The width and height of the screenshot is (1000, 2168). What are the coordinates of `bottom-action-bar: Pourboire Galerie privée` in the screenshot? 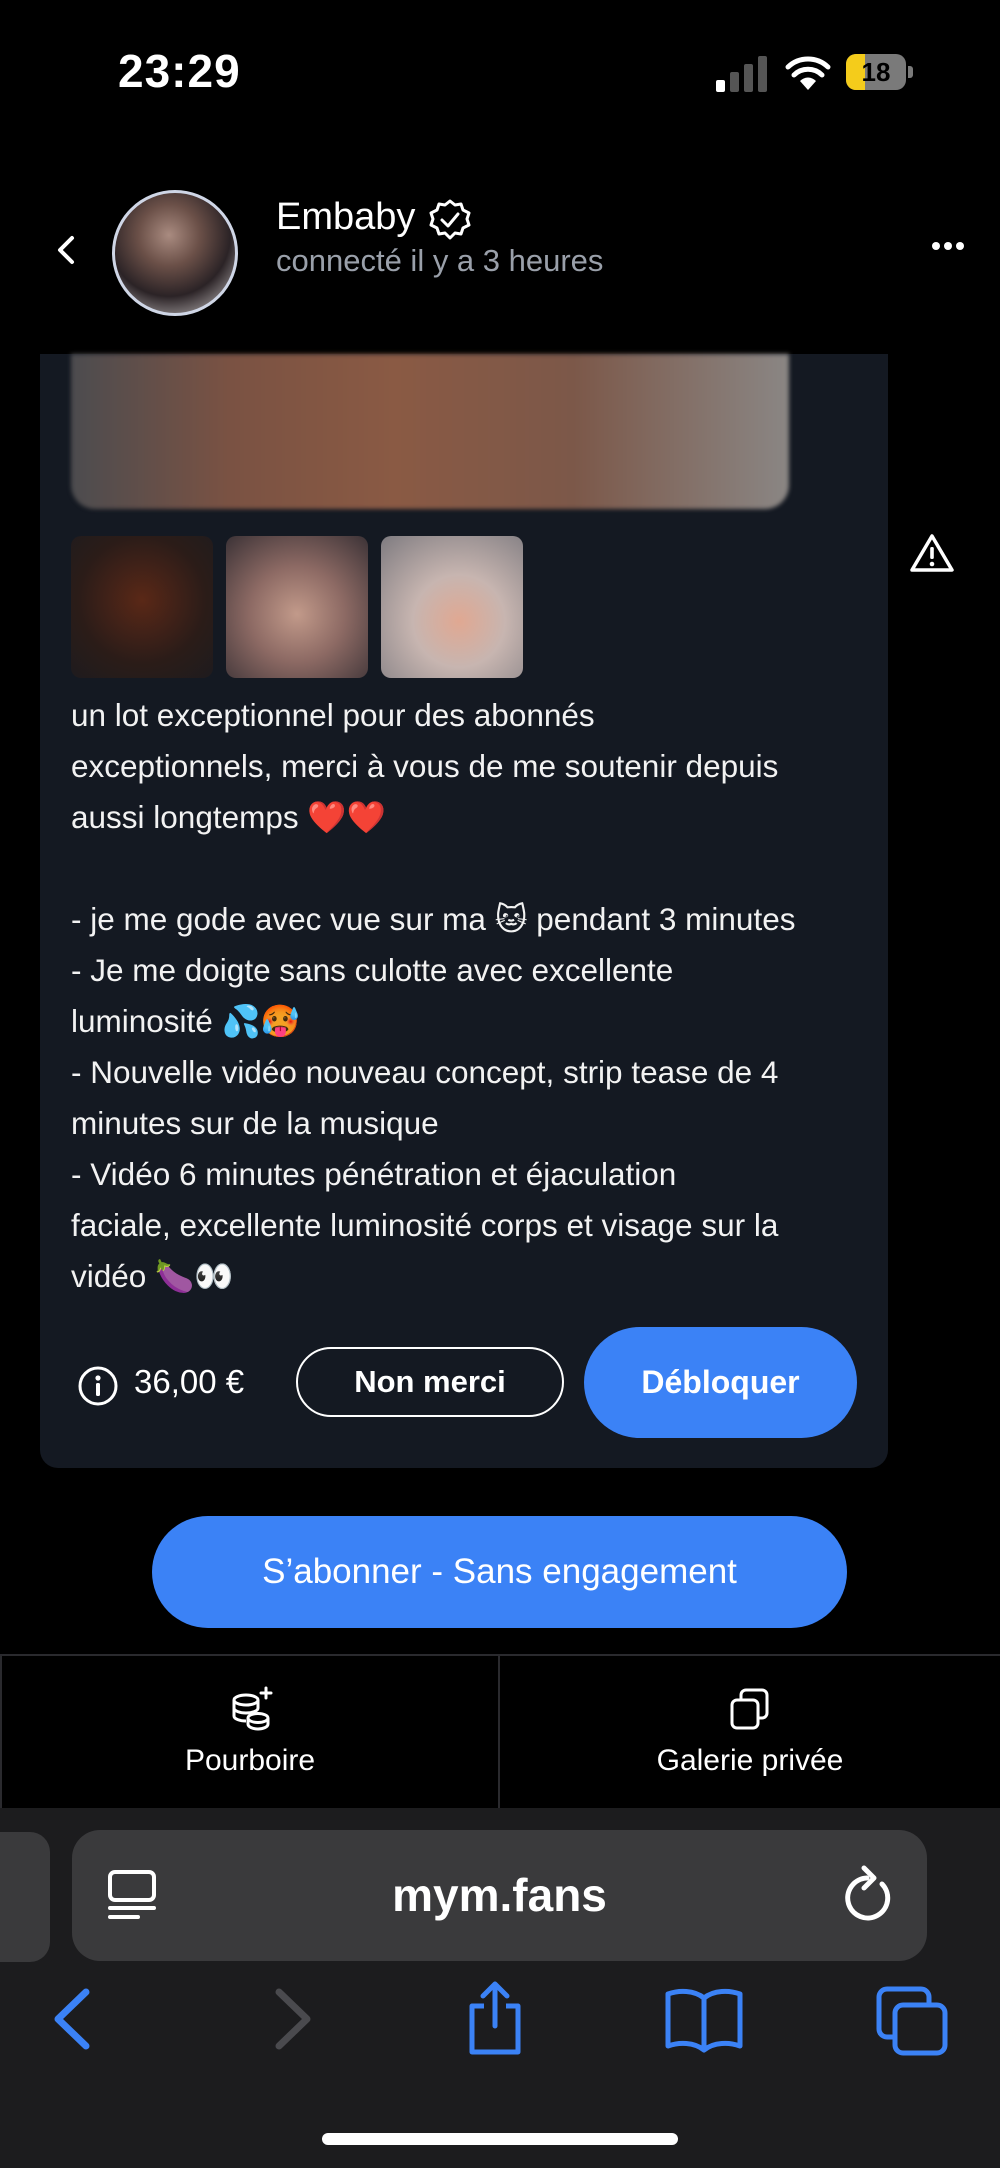 It's located at (500, 1732).